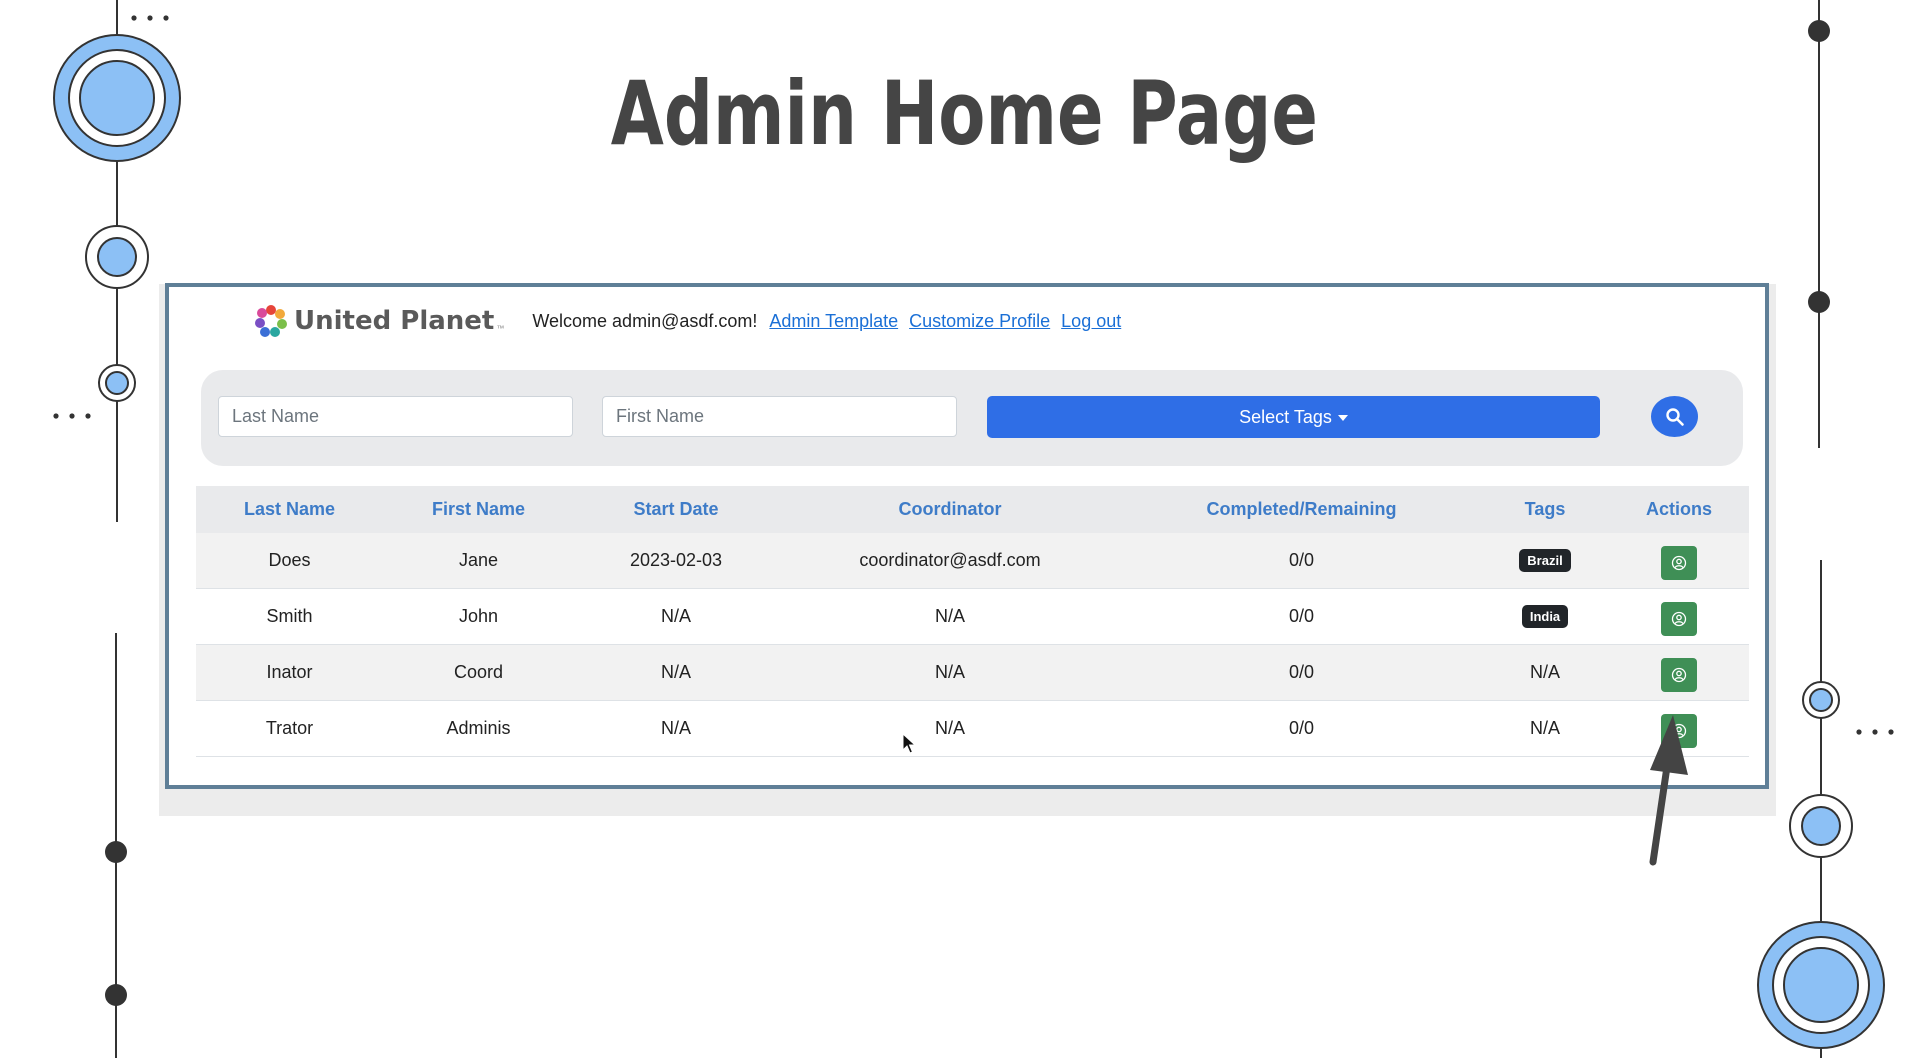 This screenshot has width=1930, height=1058. What do you see at coordinates (676, 509) in the screenshot?
I see `column-header: Start Date` at bounding box center [676, 509].